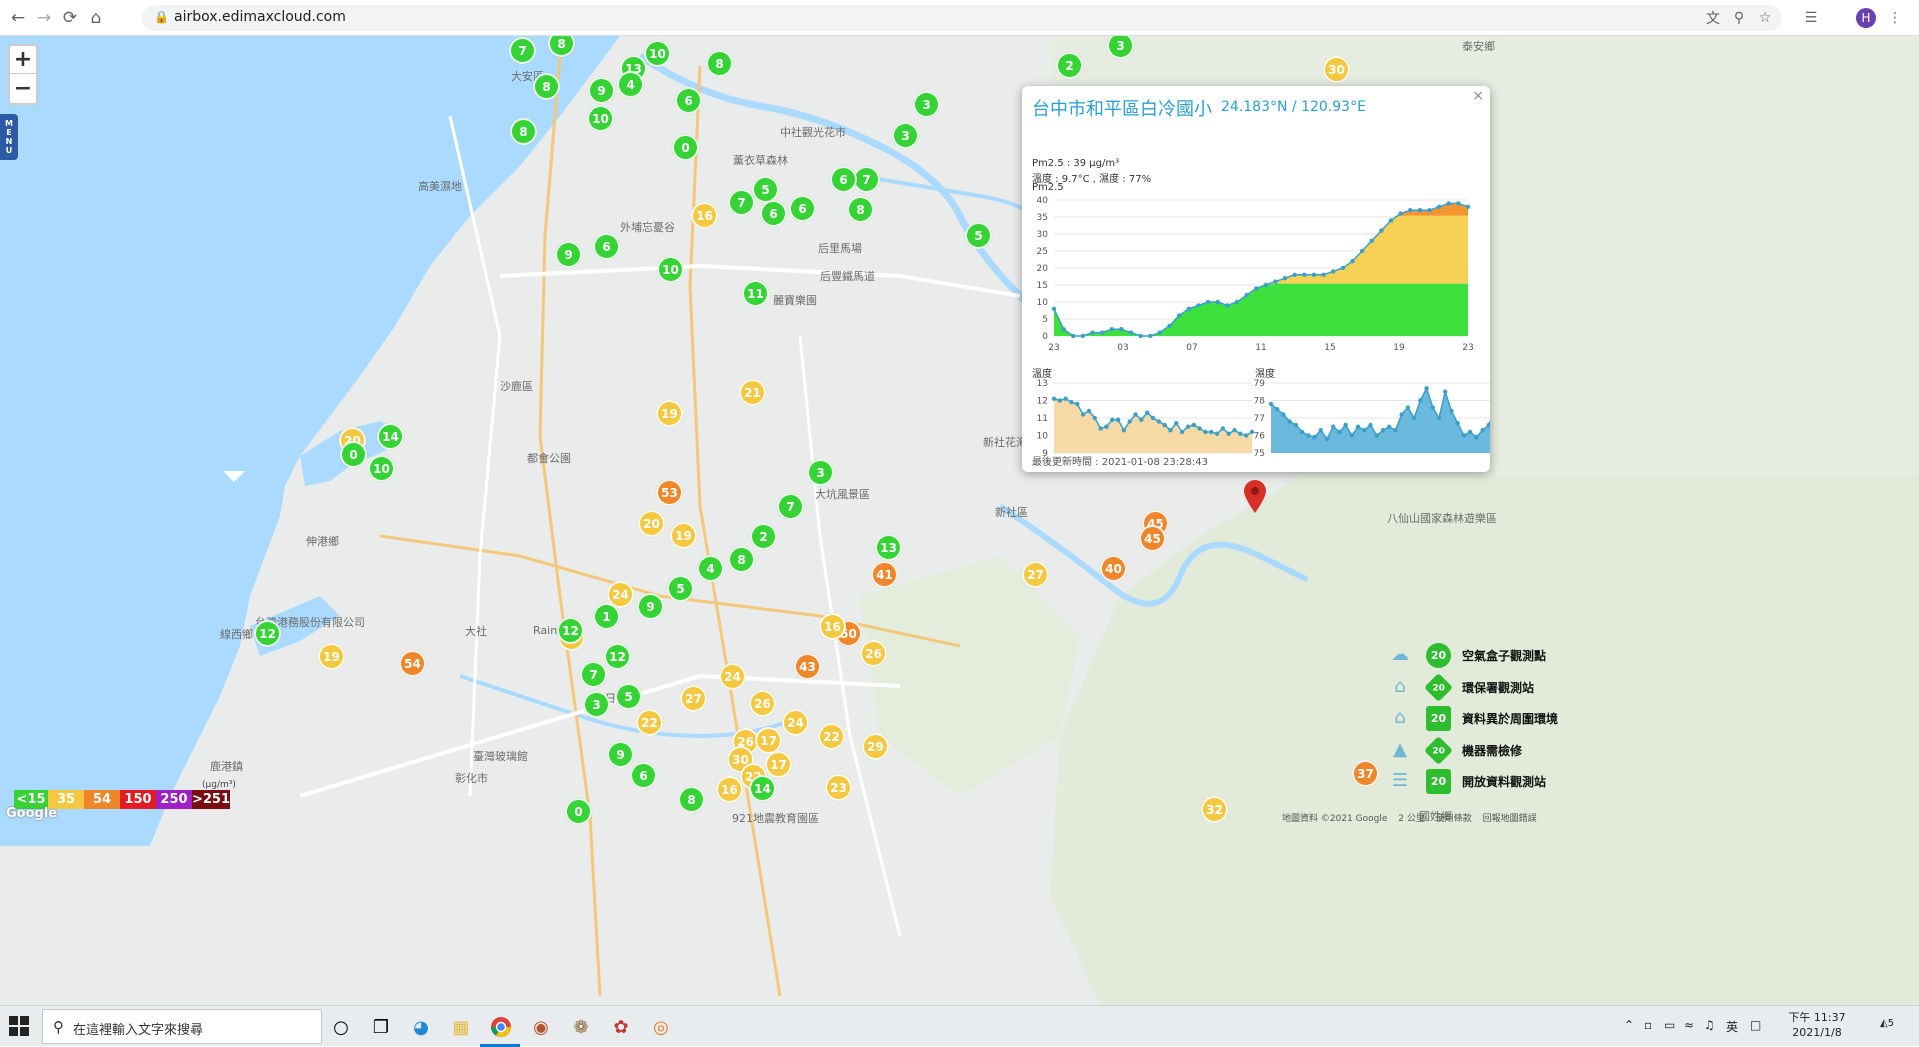 This screenshot has width=1919, height=1047. I want to click on translate-icon: 文, so click(1713, 18).